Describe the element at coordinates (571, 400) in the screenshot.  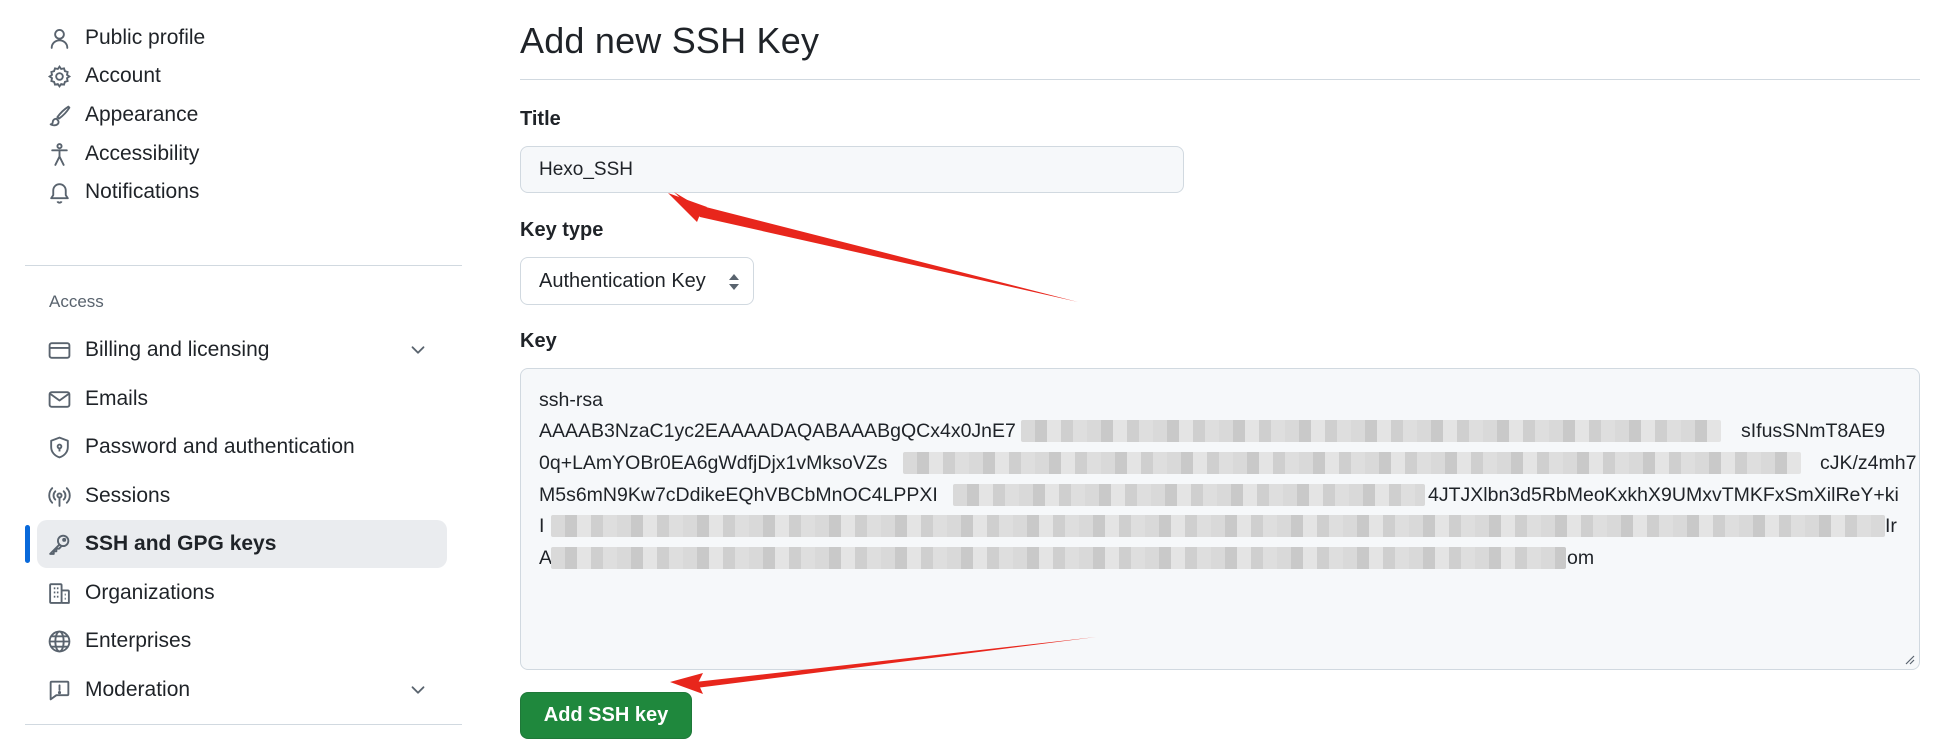
I see `key-line: ssh-rsa` at that location.